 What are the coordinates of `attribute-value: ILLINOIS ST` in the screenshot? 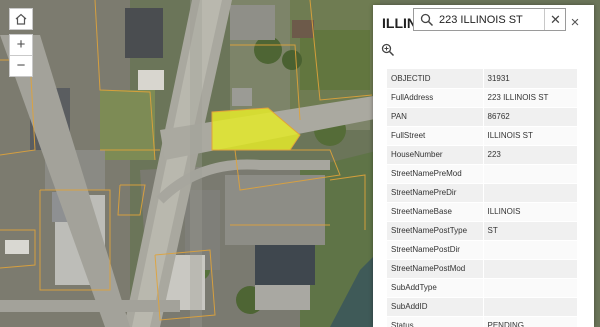 It's located at (530, 136).